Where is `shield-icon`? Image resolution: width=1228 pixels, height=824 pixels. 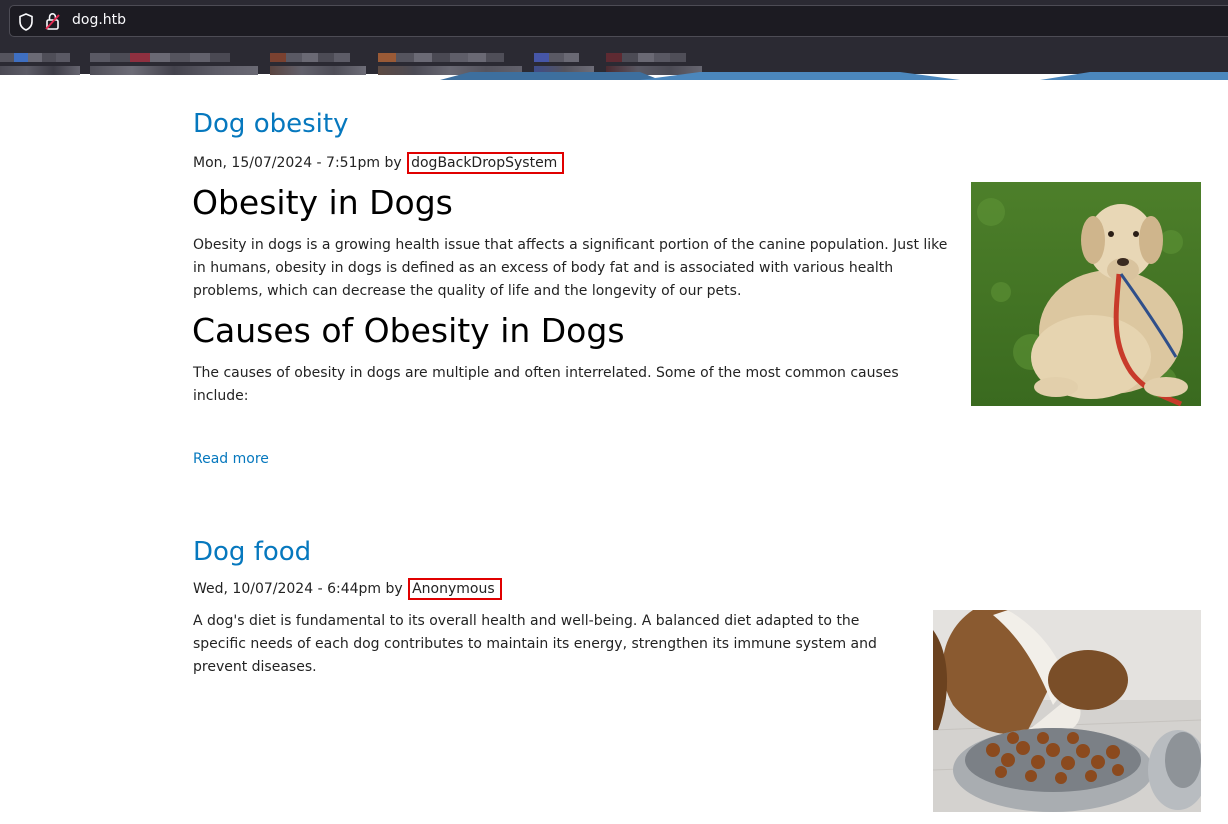 shield-icon is located at coordinates (26, 22).